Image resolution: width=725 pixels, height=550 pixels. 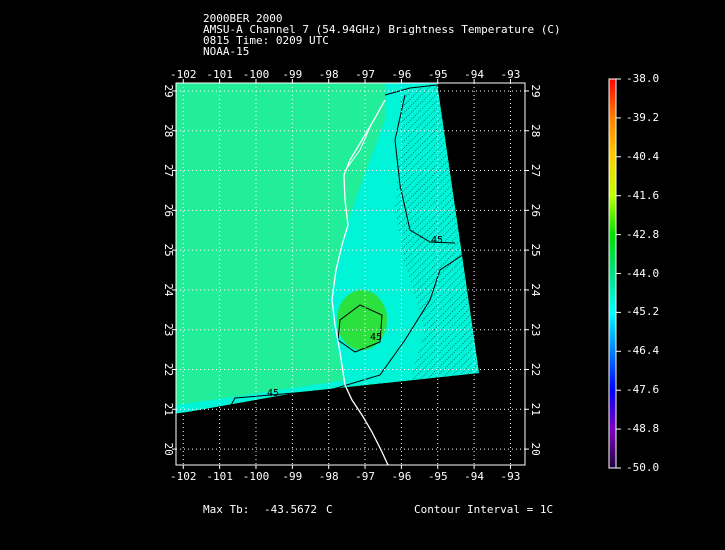 I want to click on lat-label-right: 21, so click(x=535, y=409).